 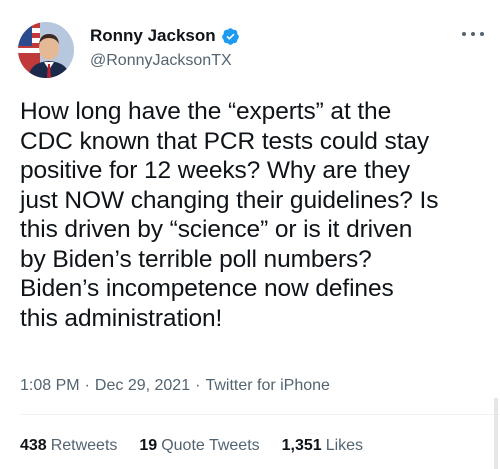 I want to click on verified-badge-icon, so click(x=230, y=36).